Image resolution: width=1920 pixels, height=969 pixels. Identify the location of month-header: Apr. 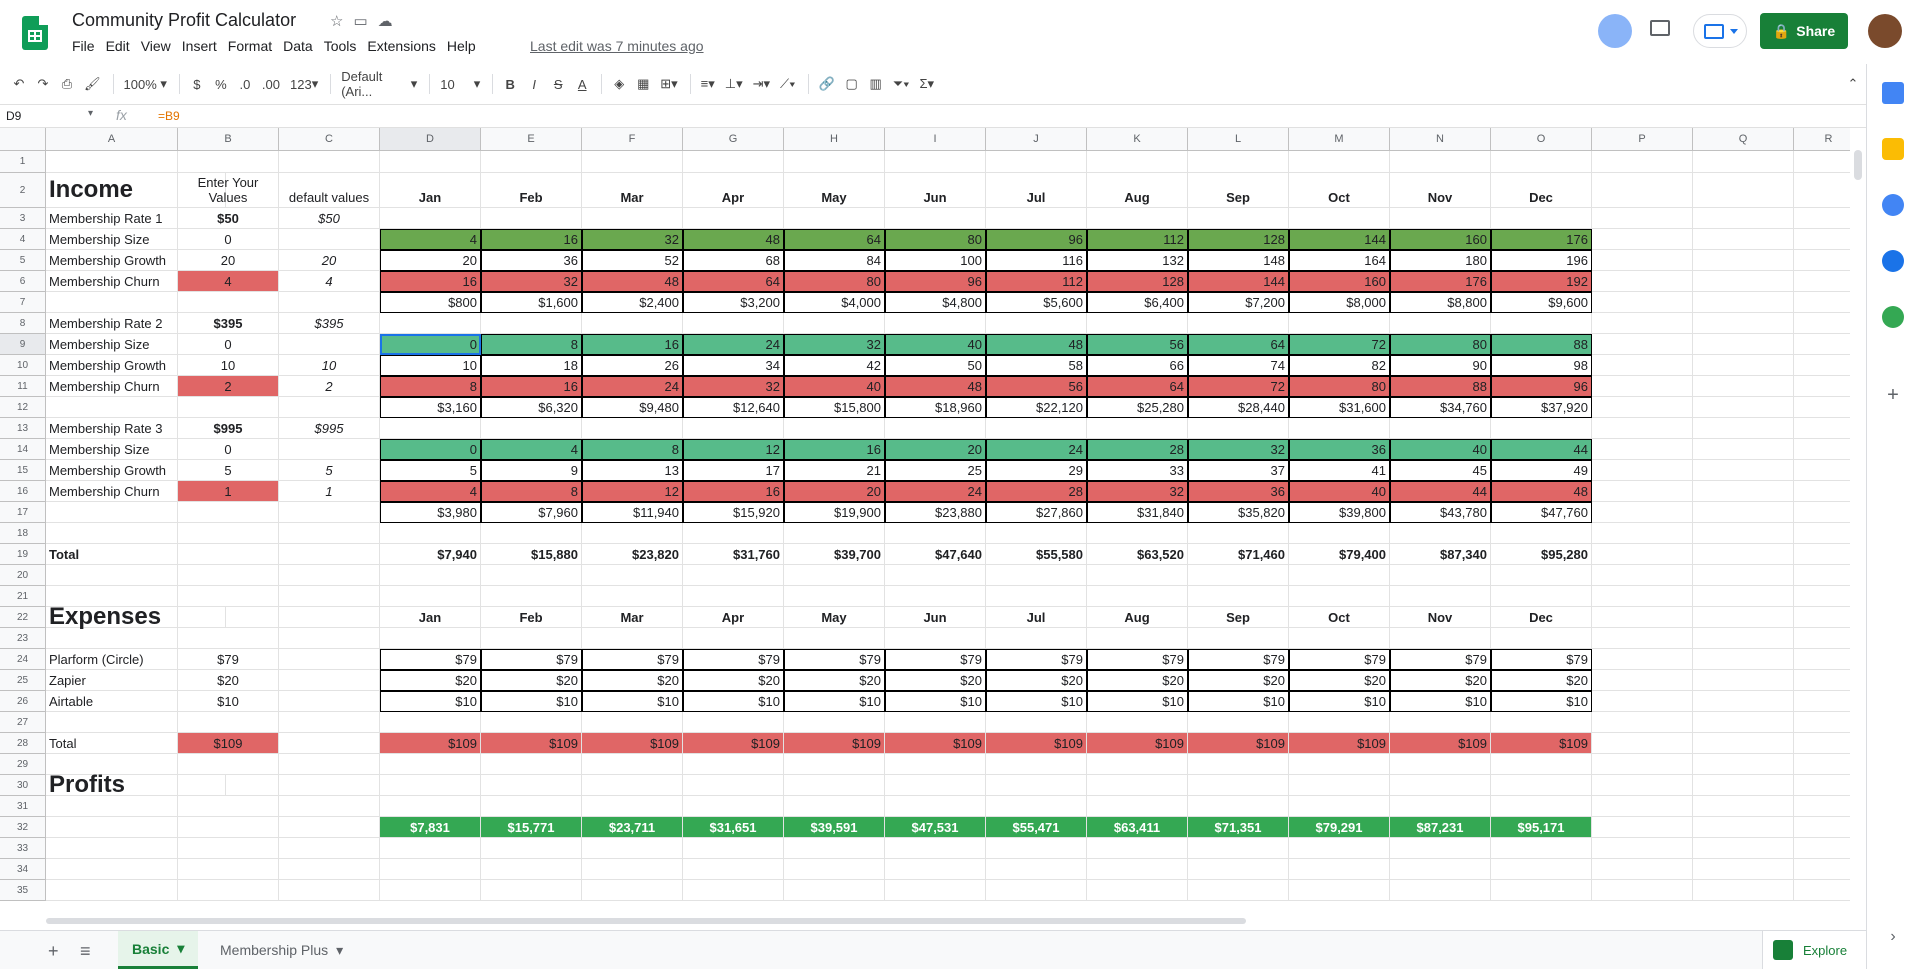
(733, 190).